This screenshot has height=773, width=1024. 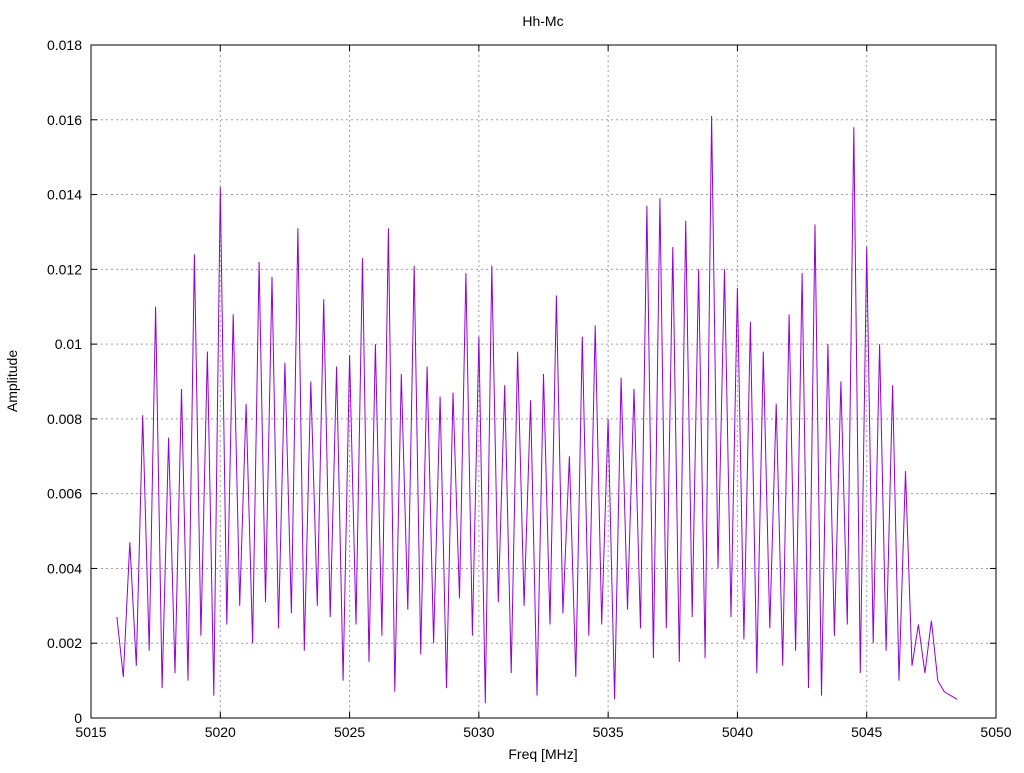 What do you see at coordinates (866, 732) in the screenshot?
I see `x-tick-label: 5045` at bounding box center [866, 732].